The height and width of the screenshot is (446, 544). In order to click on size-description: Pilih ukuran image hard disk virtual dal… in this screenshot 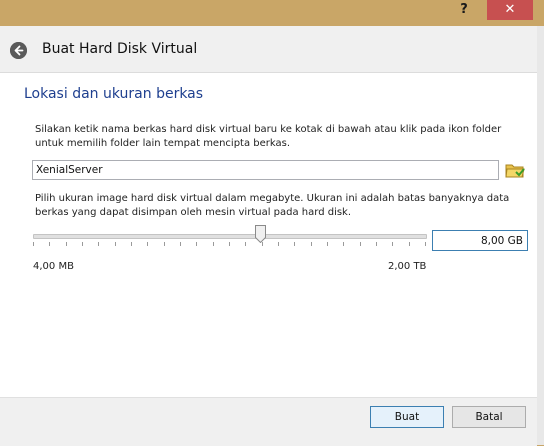, I will do `click(272, 205)`.